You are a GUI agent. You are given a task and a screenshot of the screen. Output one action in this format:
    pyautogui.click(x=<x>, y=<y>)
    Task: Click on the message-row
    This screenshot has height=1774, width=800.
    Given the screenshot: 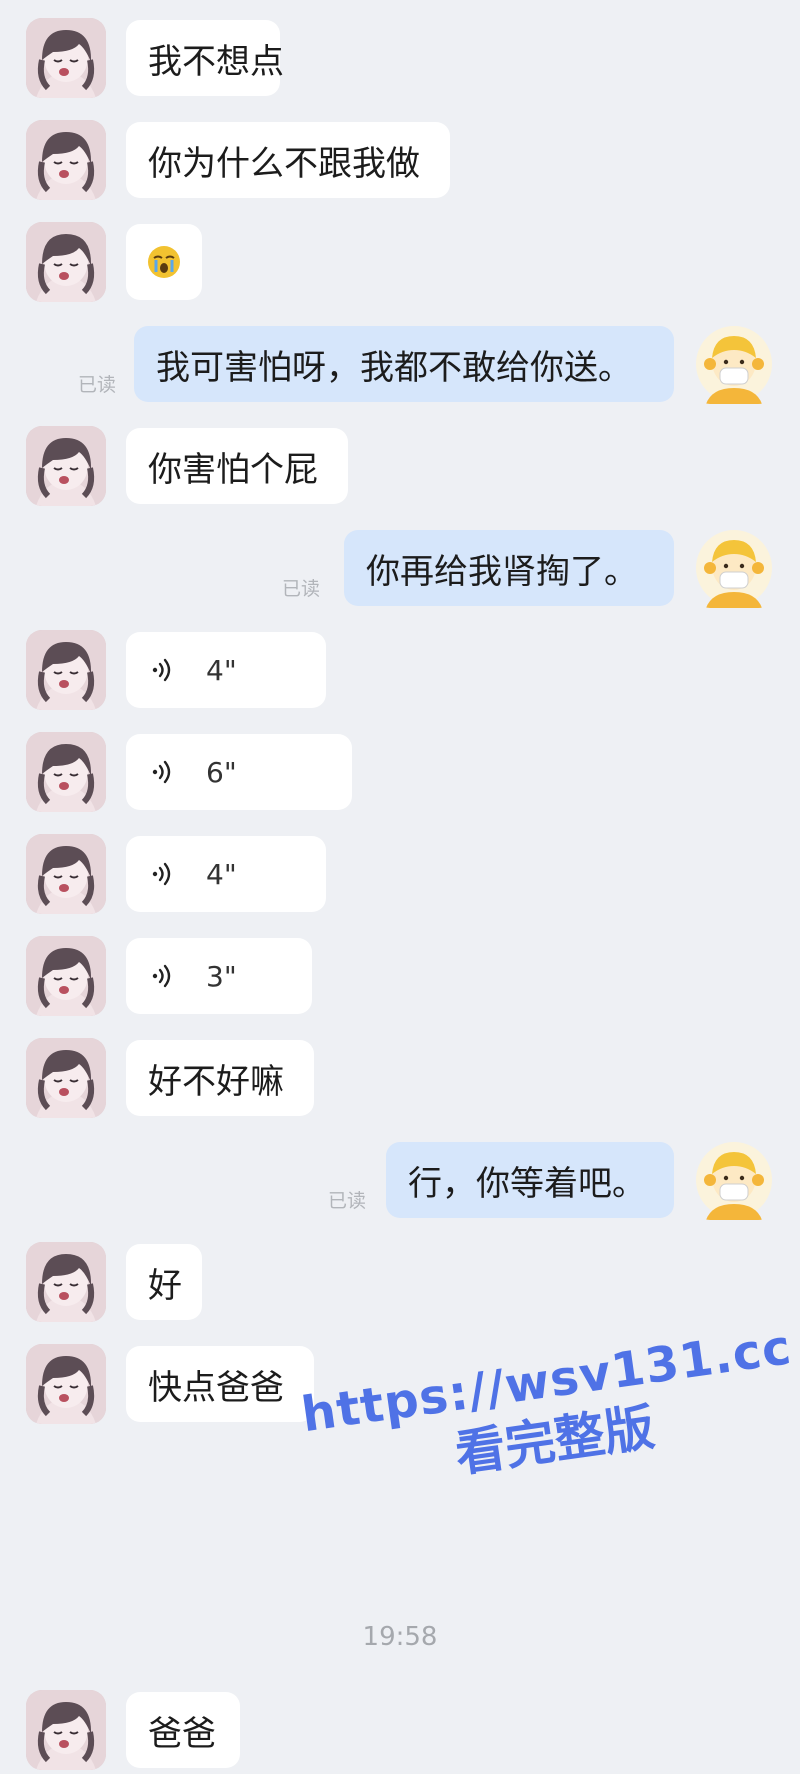 What is the action you would take?
    pyautogui.click(x=400, y=264)
    